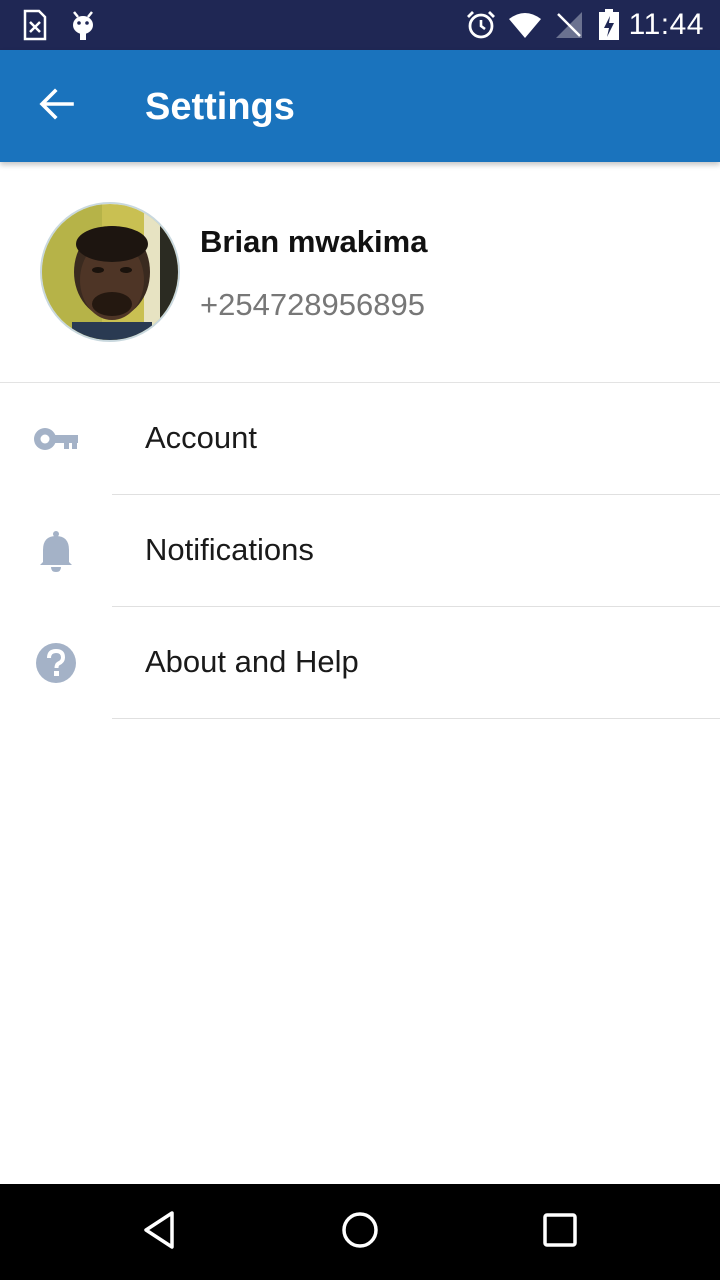  I want to click on system-nav-bar, so click(360, 1232).